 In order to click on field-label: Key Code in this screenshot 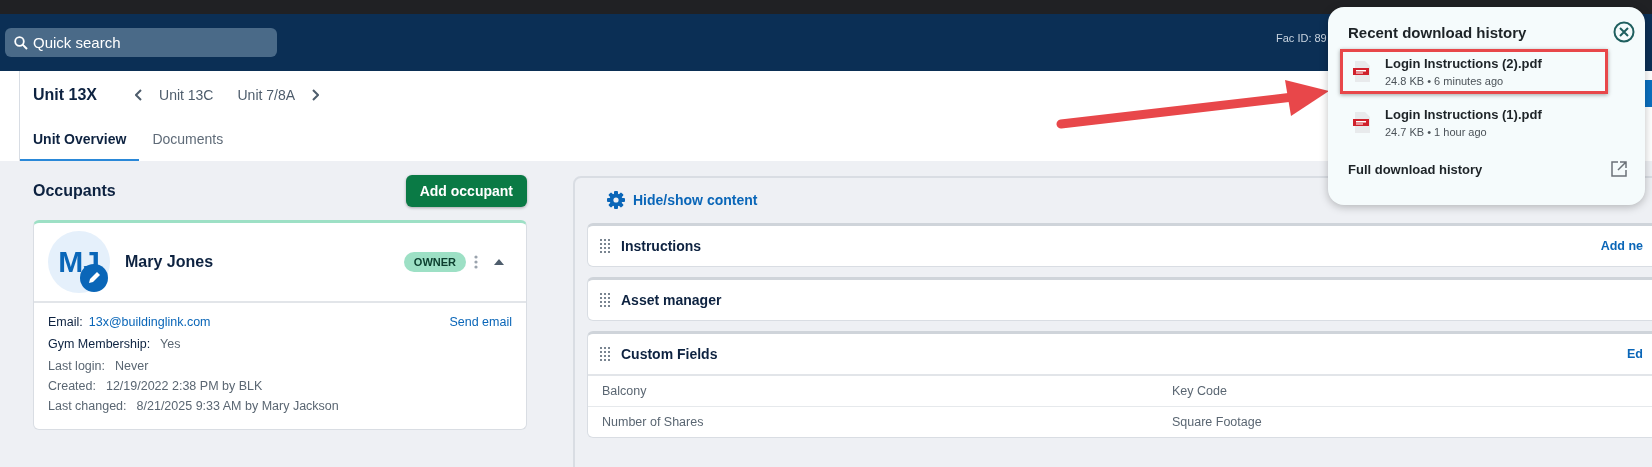, I will do `click(1199, 391)`.